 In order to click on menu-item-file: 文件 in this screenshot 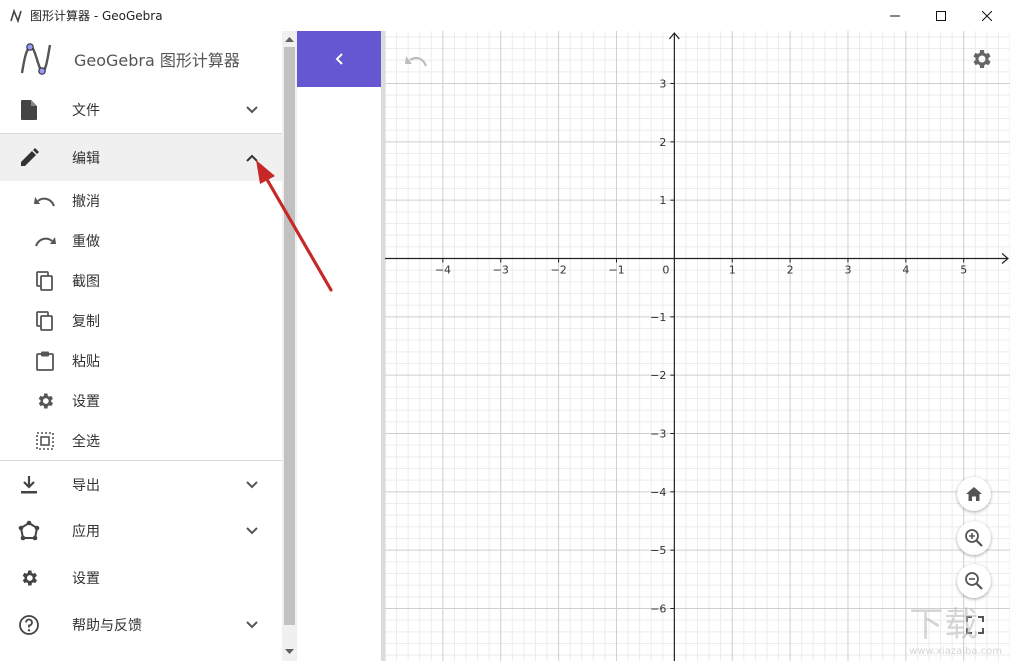, I will do `click(141, 110)`.